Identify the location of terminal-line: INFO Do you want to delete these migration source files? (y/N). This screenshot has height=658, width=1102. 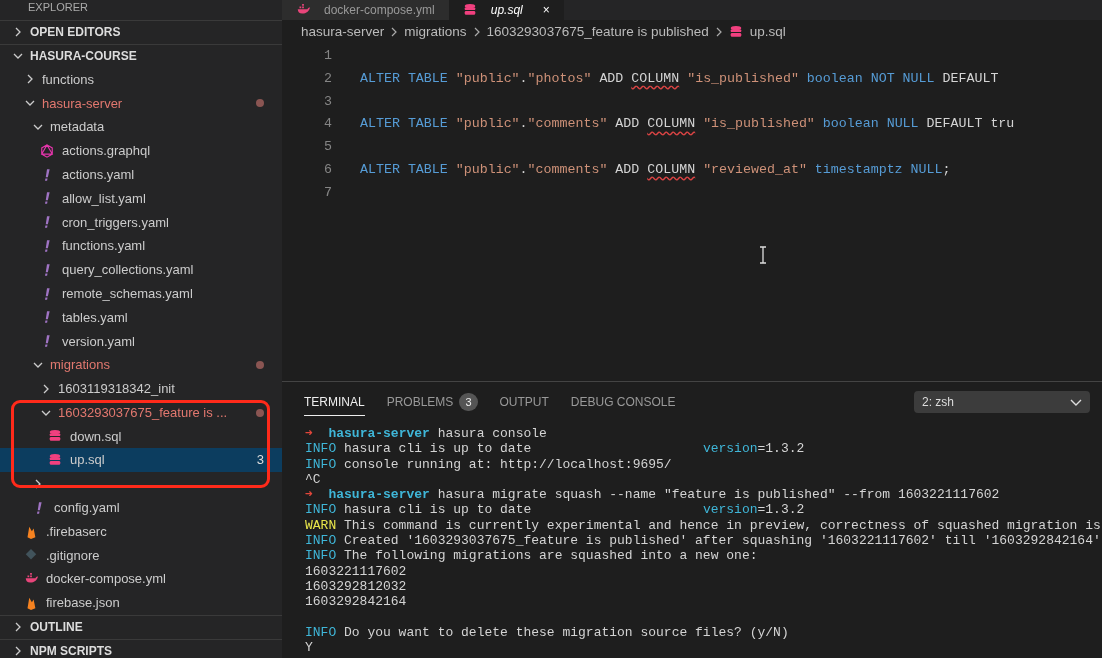
(547, 632).